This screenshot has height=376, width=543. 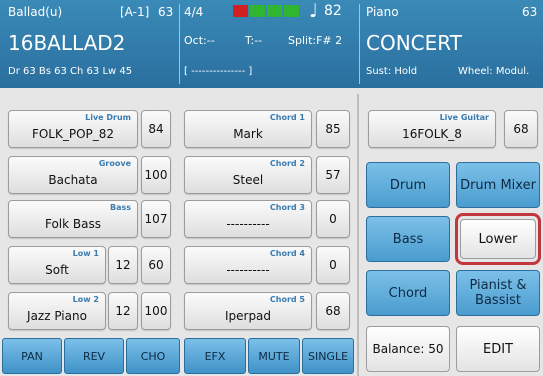 What do you see at coordinates (248, 316) in the screenshot?
I see `pad-label: Iperpad` at bounding box center [248, 316].